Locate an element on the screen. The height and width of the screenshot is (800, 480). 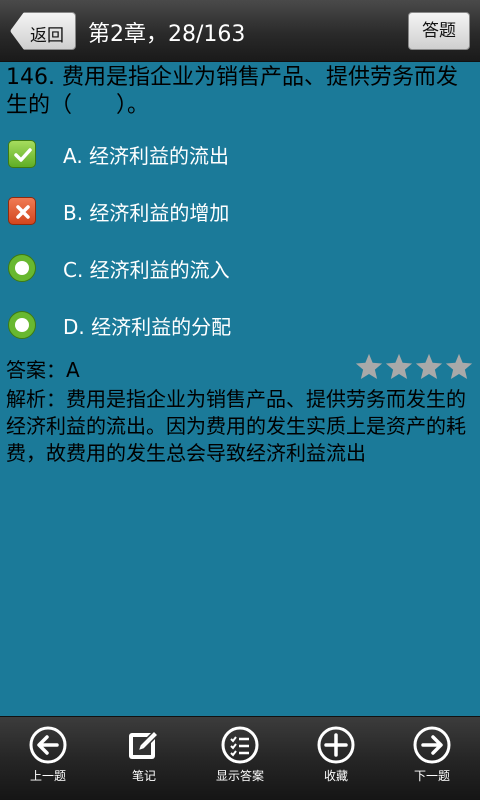
note-label: 笔记 is located at coordinates (143, 776).